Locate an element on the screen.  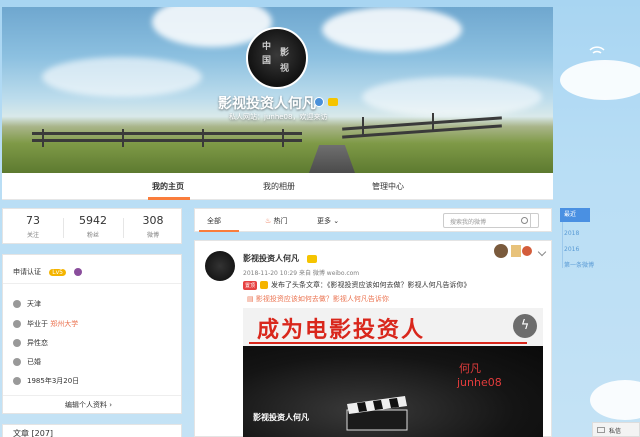
verify-row: 申请认证 Lv5 is located at coordinates (48, 272).